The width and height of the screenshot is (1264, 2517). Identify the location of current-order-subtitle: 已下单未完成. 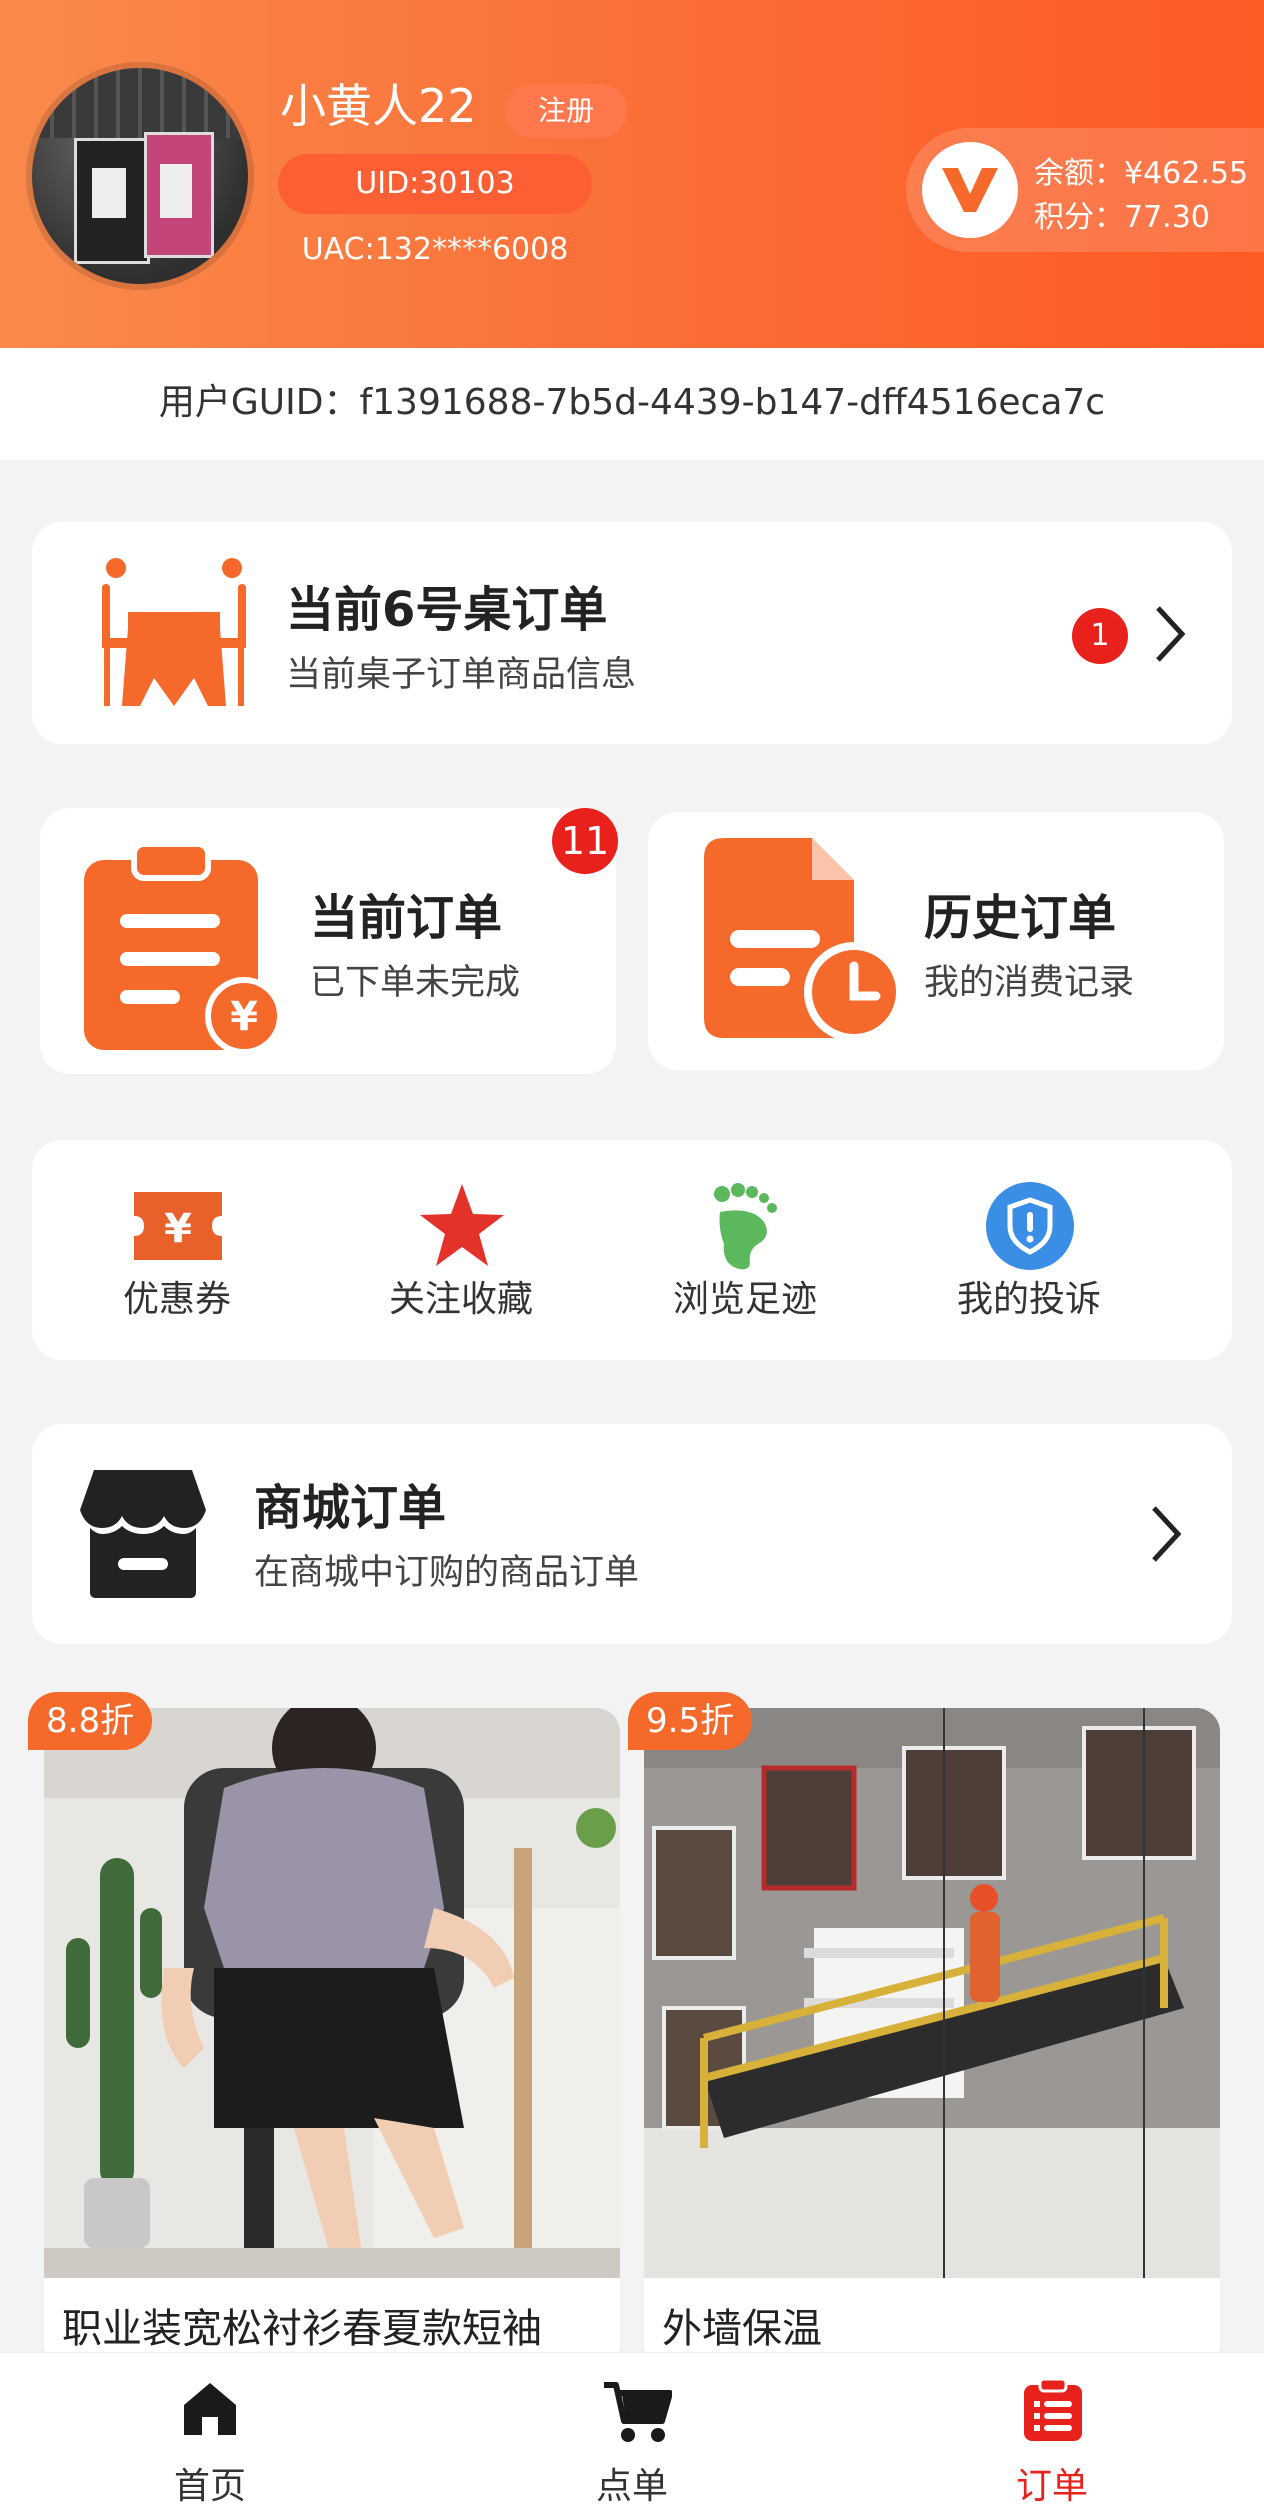
(415, 983).